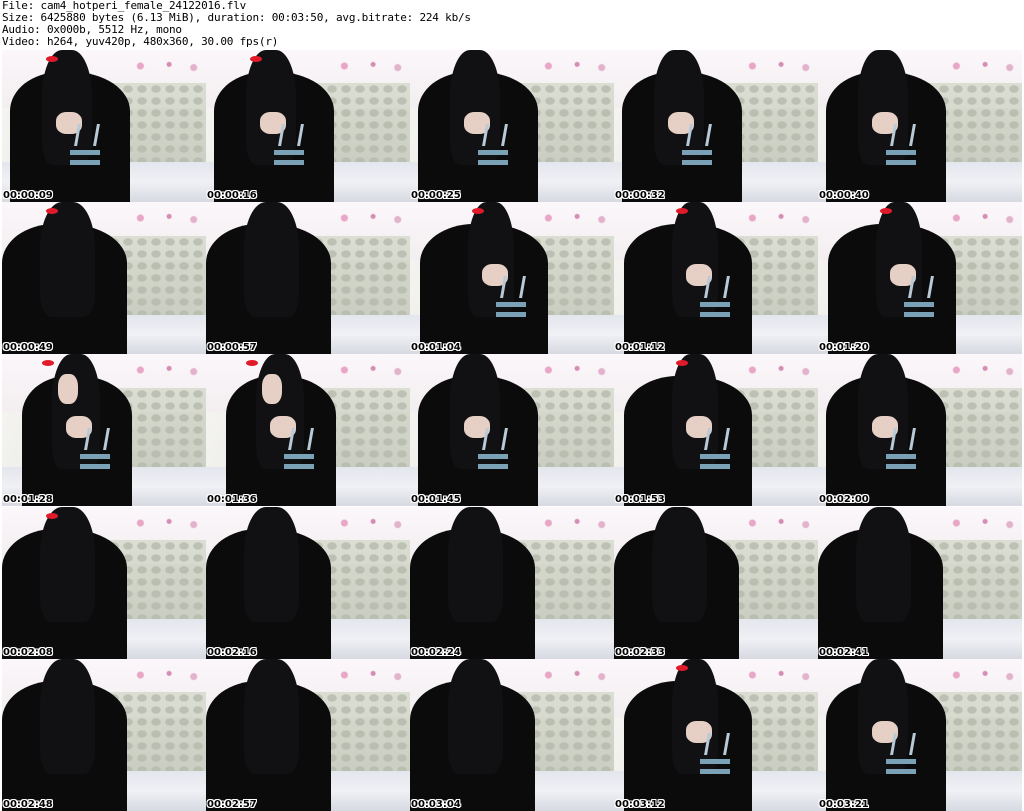 The width and height of the screenshot is (1024, 811). I want to click on video-thumbnail: 00:01:36, so click(308, 430).